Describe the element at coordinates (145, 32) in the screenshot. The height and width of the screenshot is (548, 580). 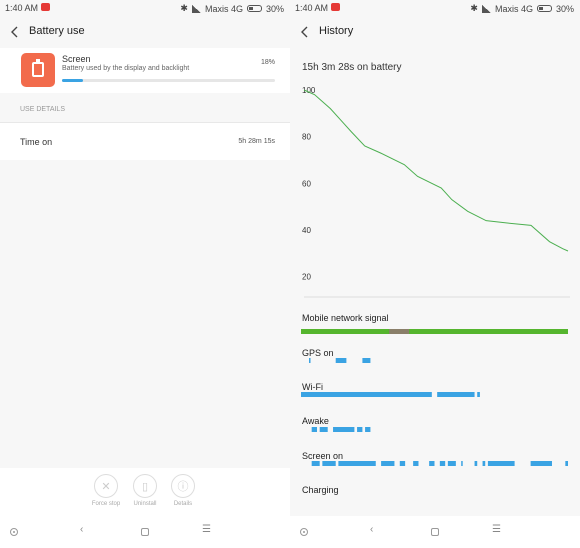
I see `header: Battery use` at that location.